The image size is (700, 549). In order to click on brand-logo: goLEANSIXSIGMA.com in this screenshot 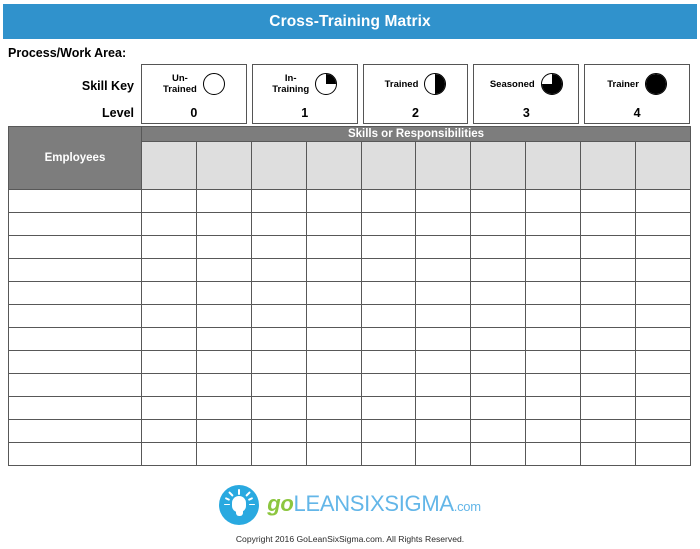, I will do `click(350, 505)`.